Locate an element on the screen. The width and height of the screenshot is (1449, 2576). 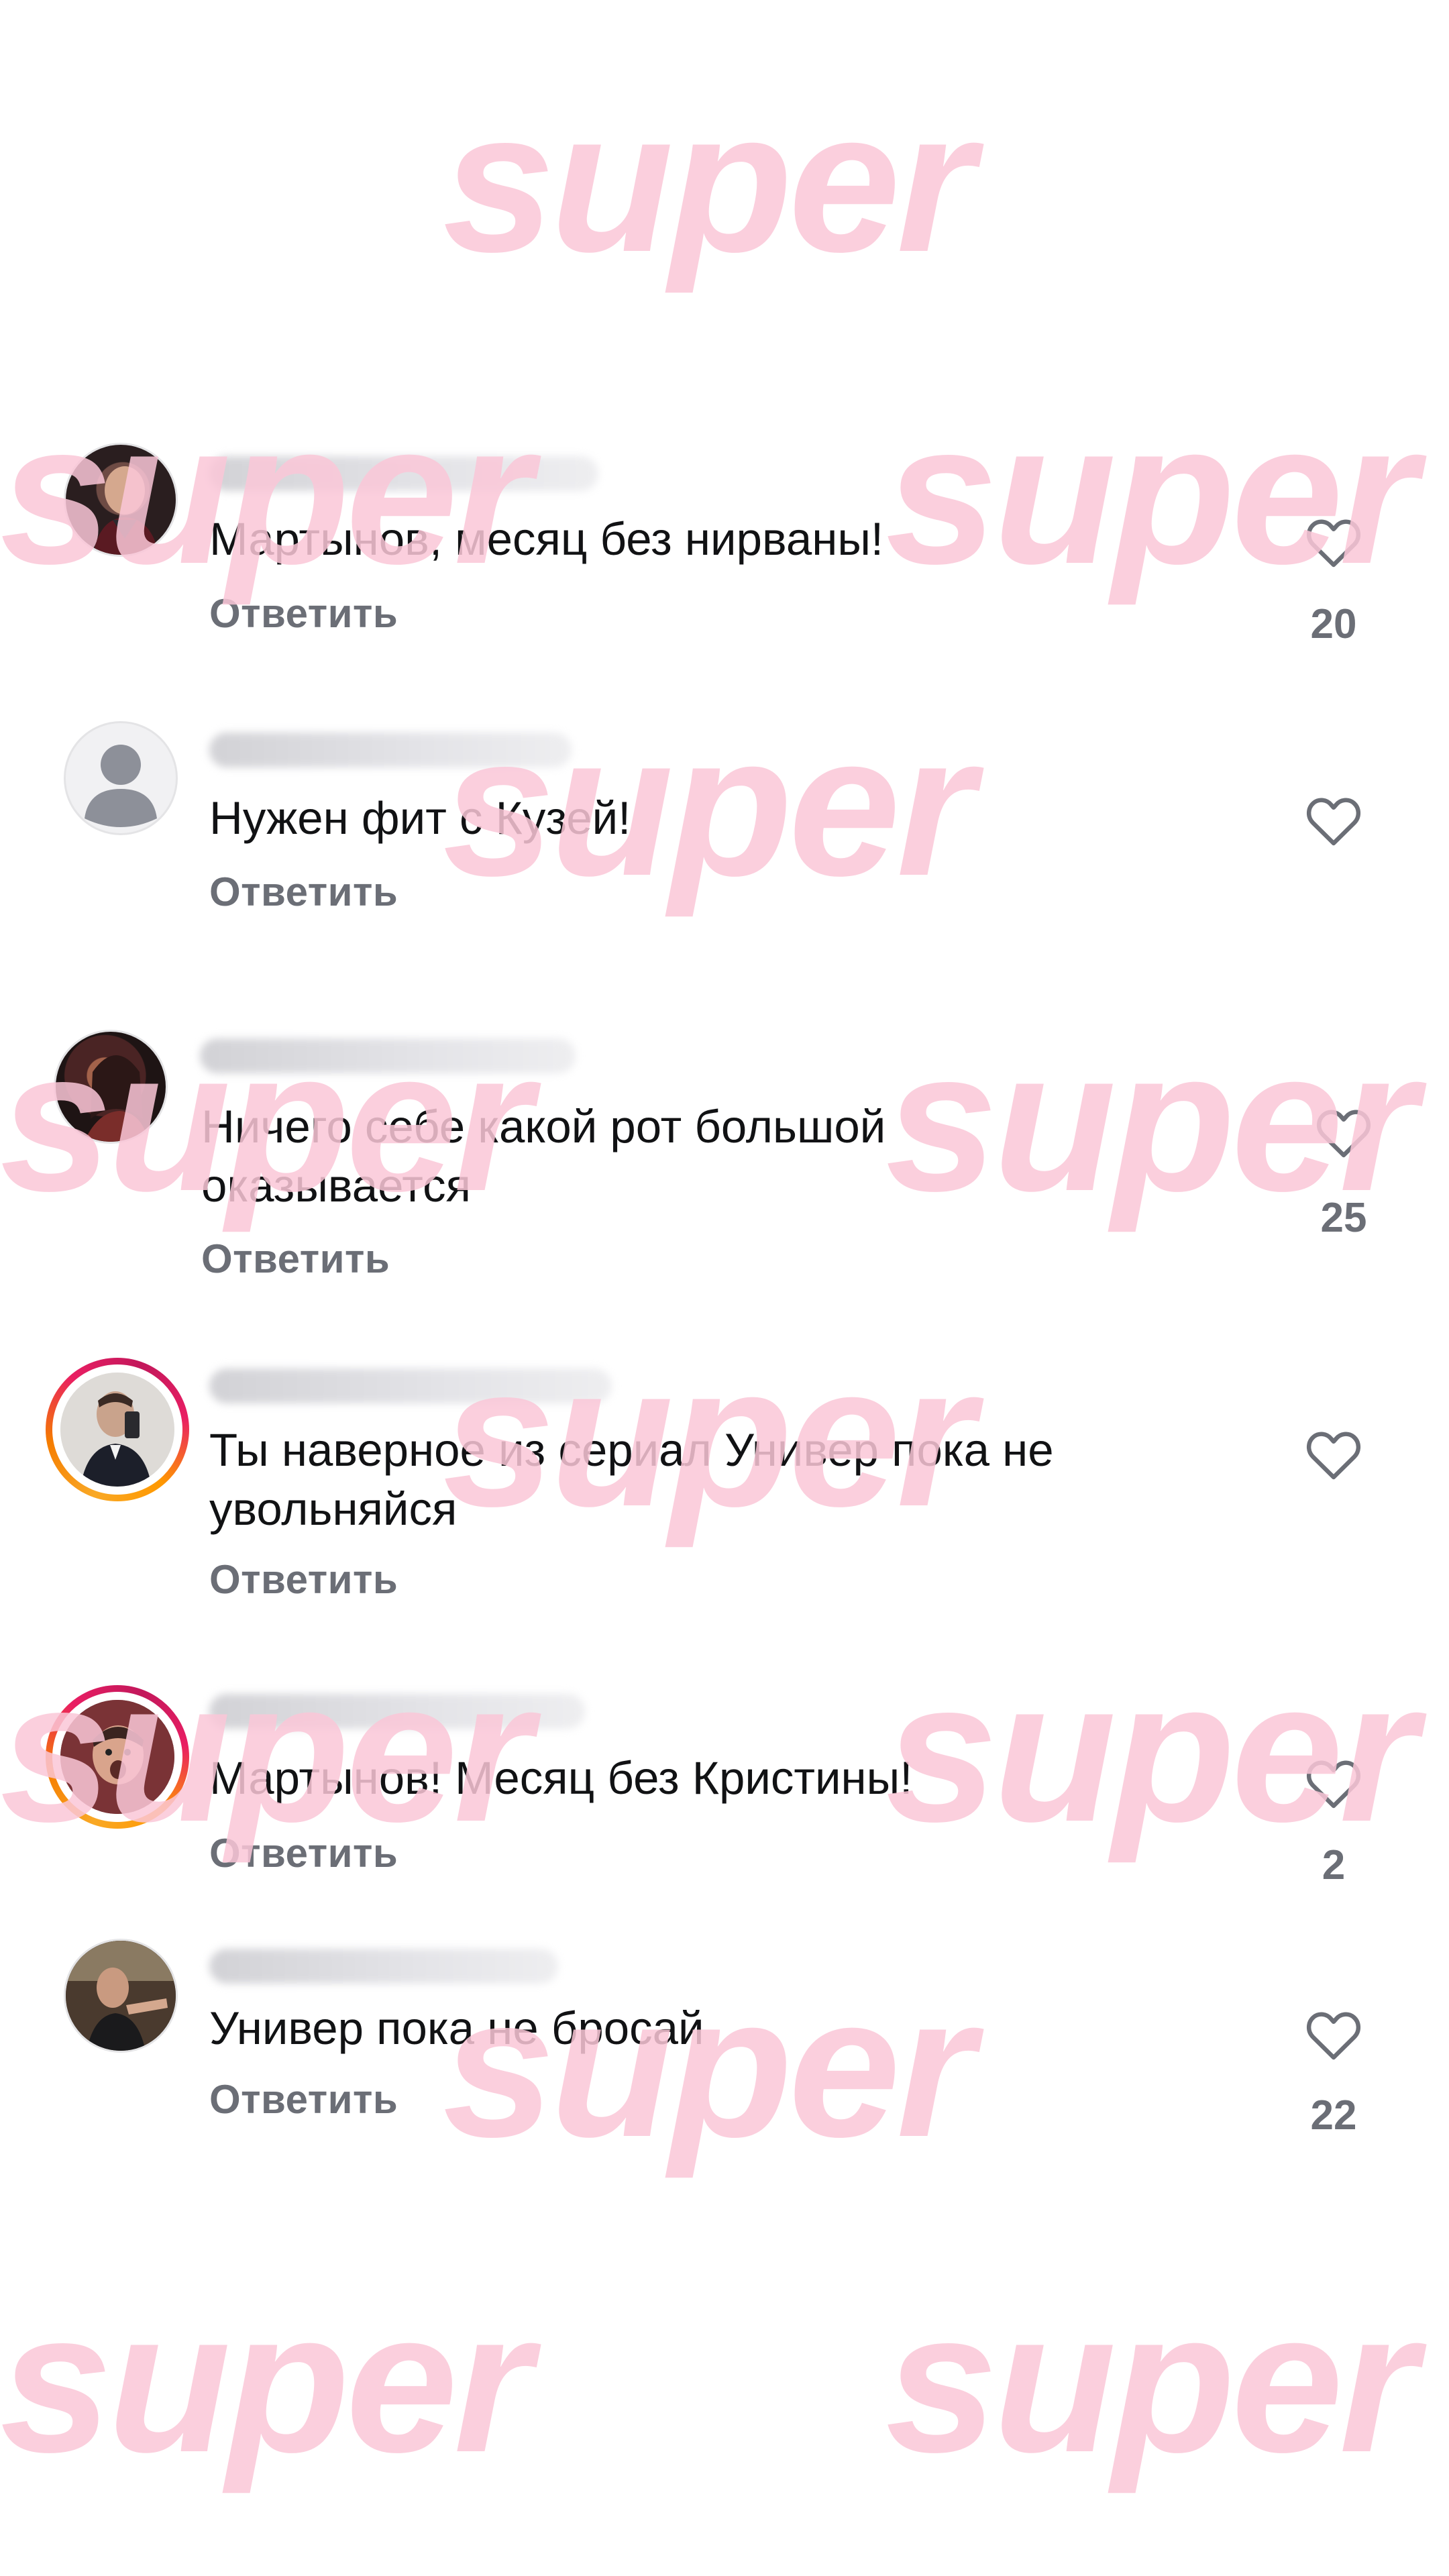
comment-text: Нужен фит с Кузей! is located at coordinates (420, 818).